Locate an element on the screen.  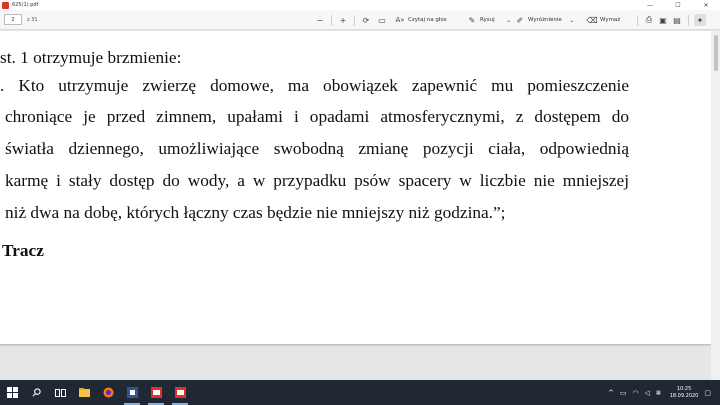
windows-logo-icon is located at coordinates (12, 392).